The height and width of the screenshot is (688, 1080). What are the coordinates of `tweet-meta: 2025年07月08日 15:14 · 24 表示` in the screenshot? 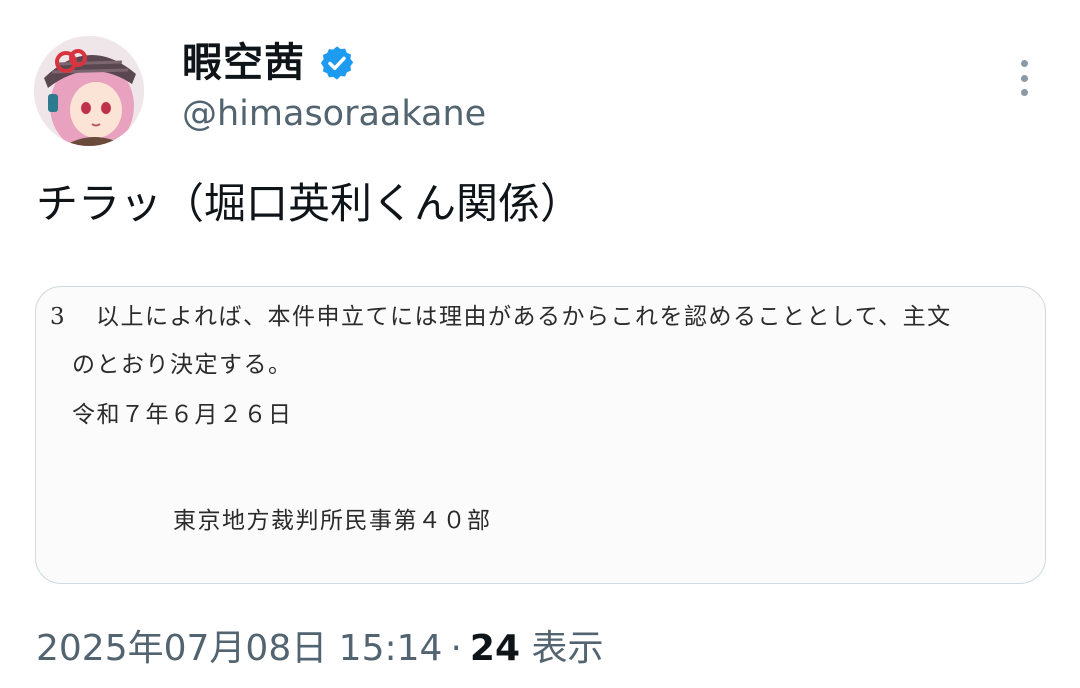 It's located at (319, 649).